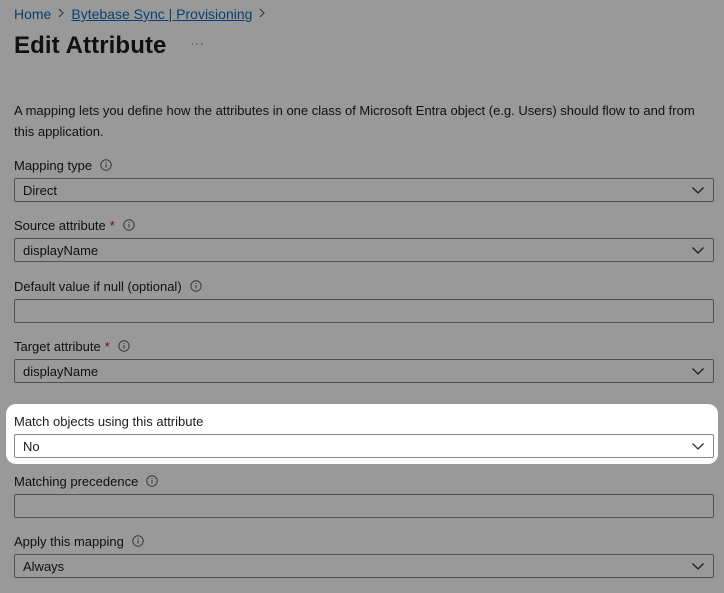 This screenshot has height=593, width=724. I want to click on default-value-label: Default value if null (optional), so click(364, 286).